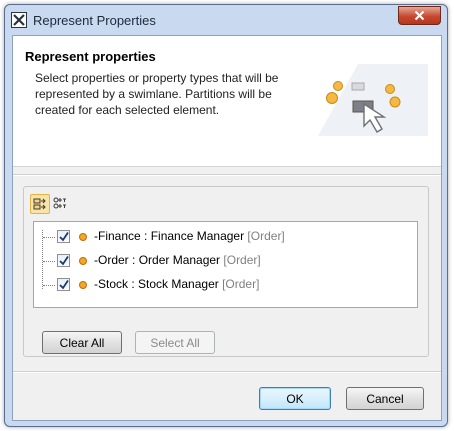 Image resolution: width=454 pixels, height=431 pixels. What do you see at coordinates (111, 260) in the screenshot?
I see `property-name: -Order` at bounding box center [111, 260].